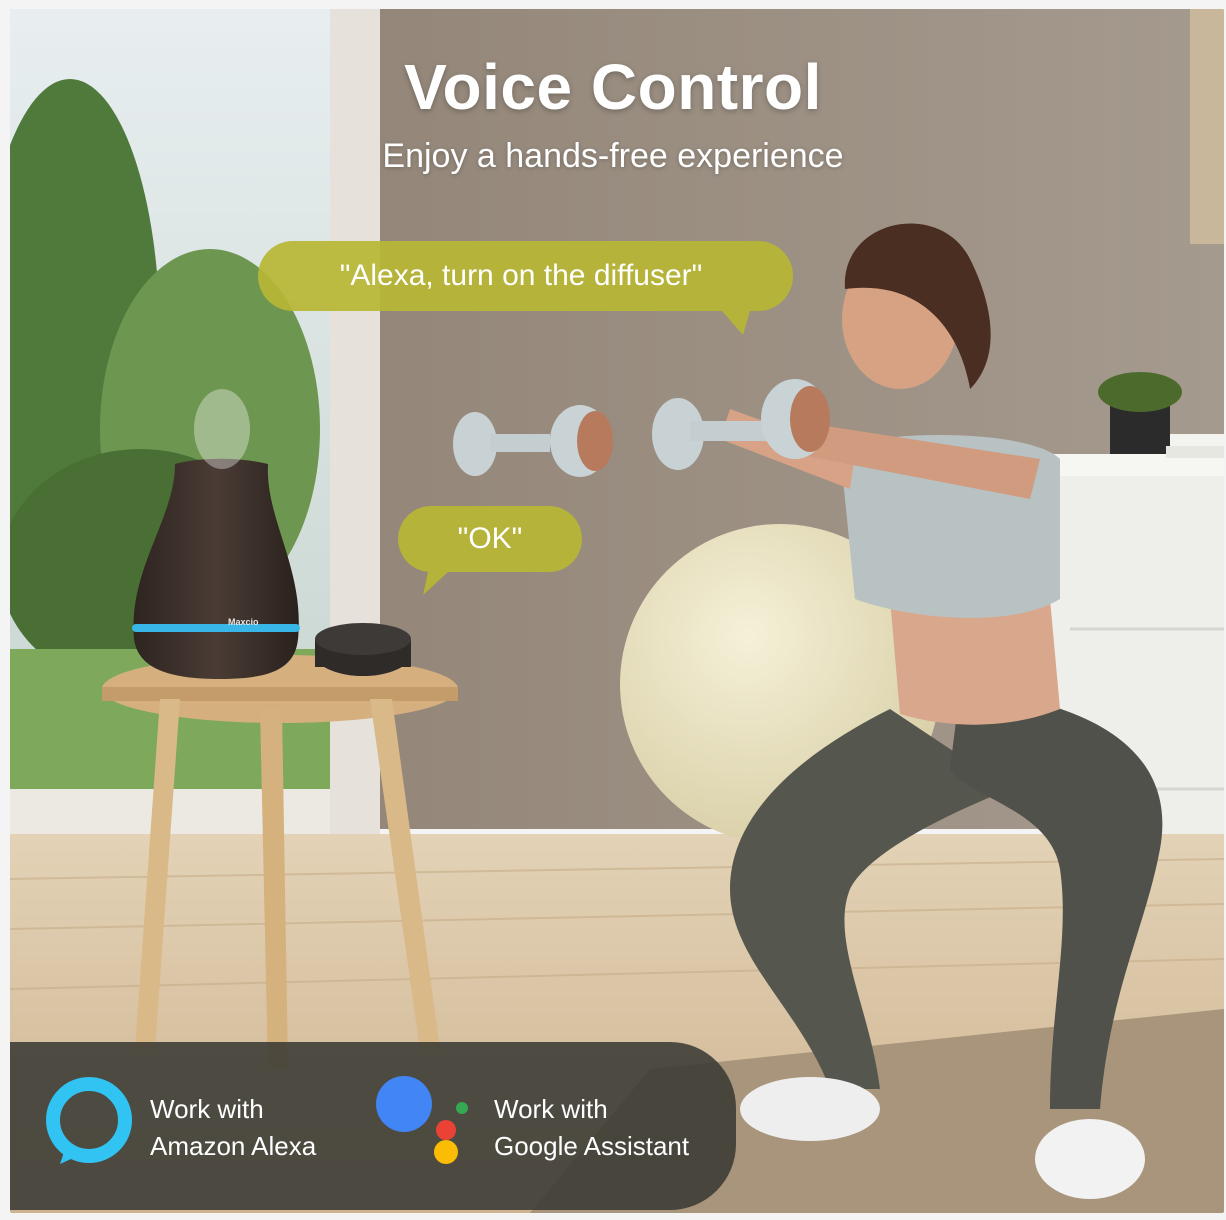 The height and width of the screenshot is (1220, 1226). What do you see at coordinates (207, 1109) in the screenshot?
I see `alexa-badge-line1: Work with` at bounding box center [207, 1109].